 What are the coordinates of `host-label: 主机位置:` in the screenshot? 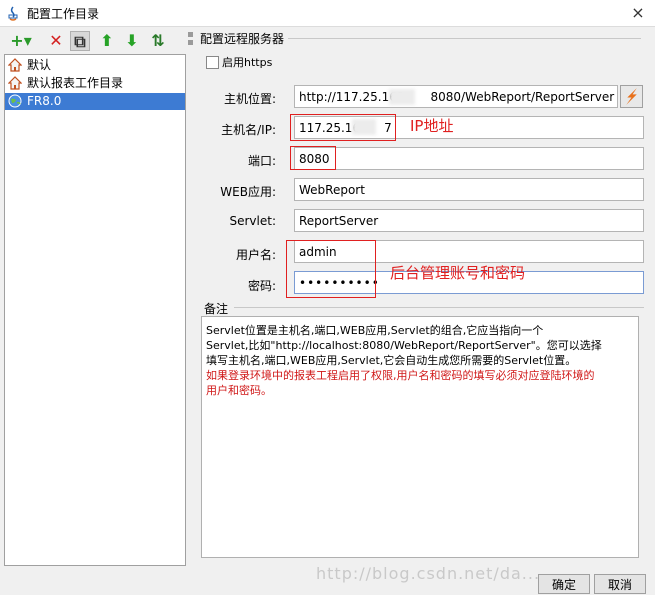 It's located at (249, 99).